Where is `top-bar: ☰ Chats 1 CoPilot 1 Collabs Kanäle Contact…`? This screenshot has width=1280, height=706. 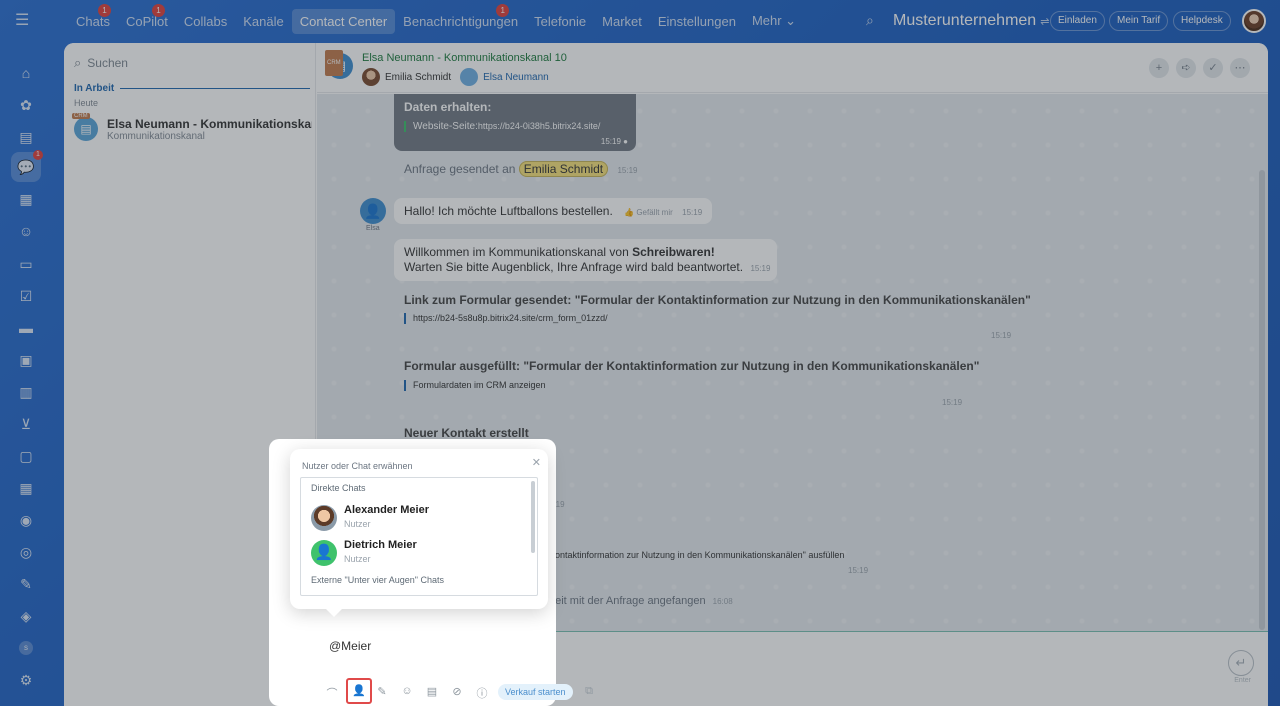 top-bar: ☰ Chats 1 CoPilot 1 Collabs Kanäle Contact… is located at coordinates (640, 21).